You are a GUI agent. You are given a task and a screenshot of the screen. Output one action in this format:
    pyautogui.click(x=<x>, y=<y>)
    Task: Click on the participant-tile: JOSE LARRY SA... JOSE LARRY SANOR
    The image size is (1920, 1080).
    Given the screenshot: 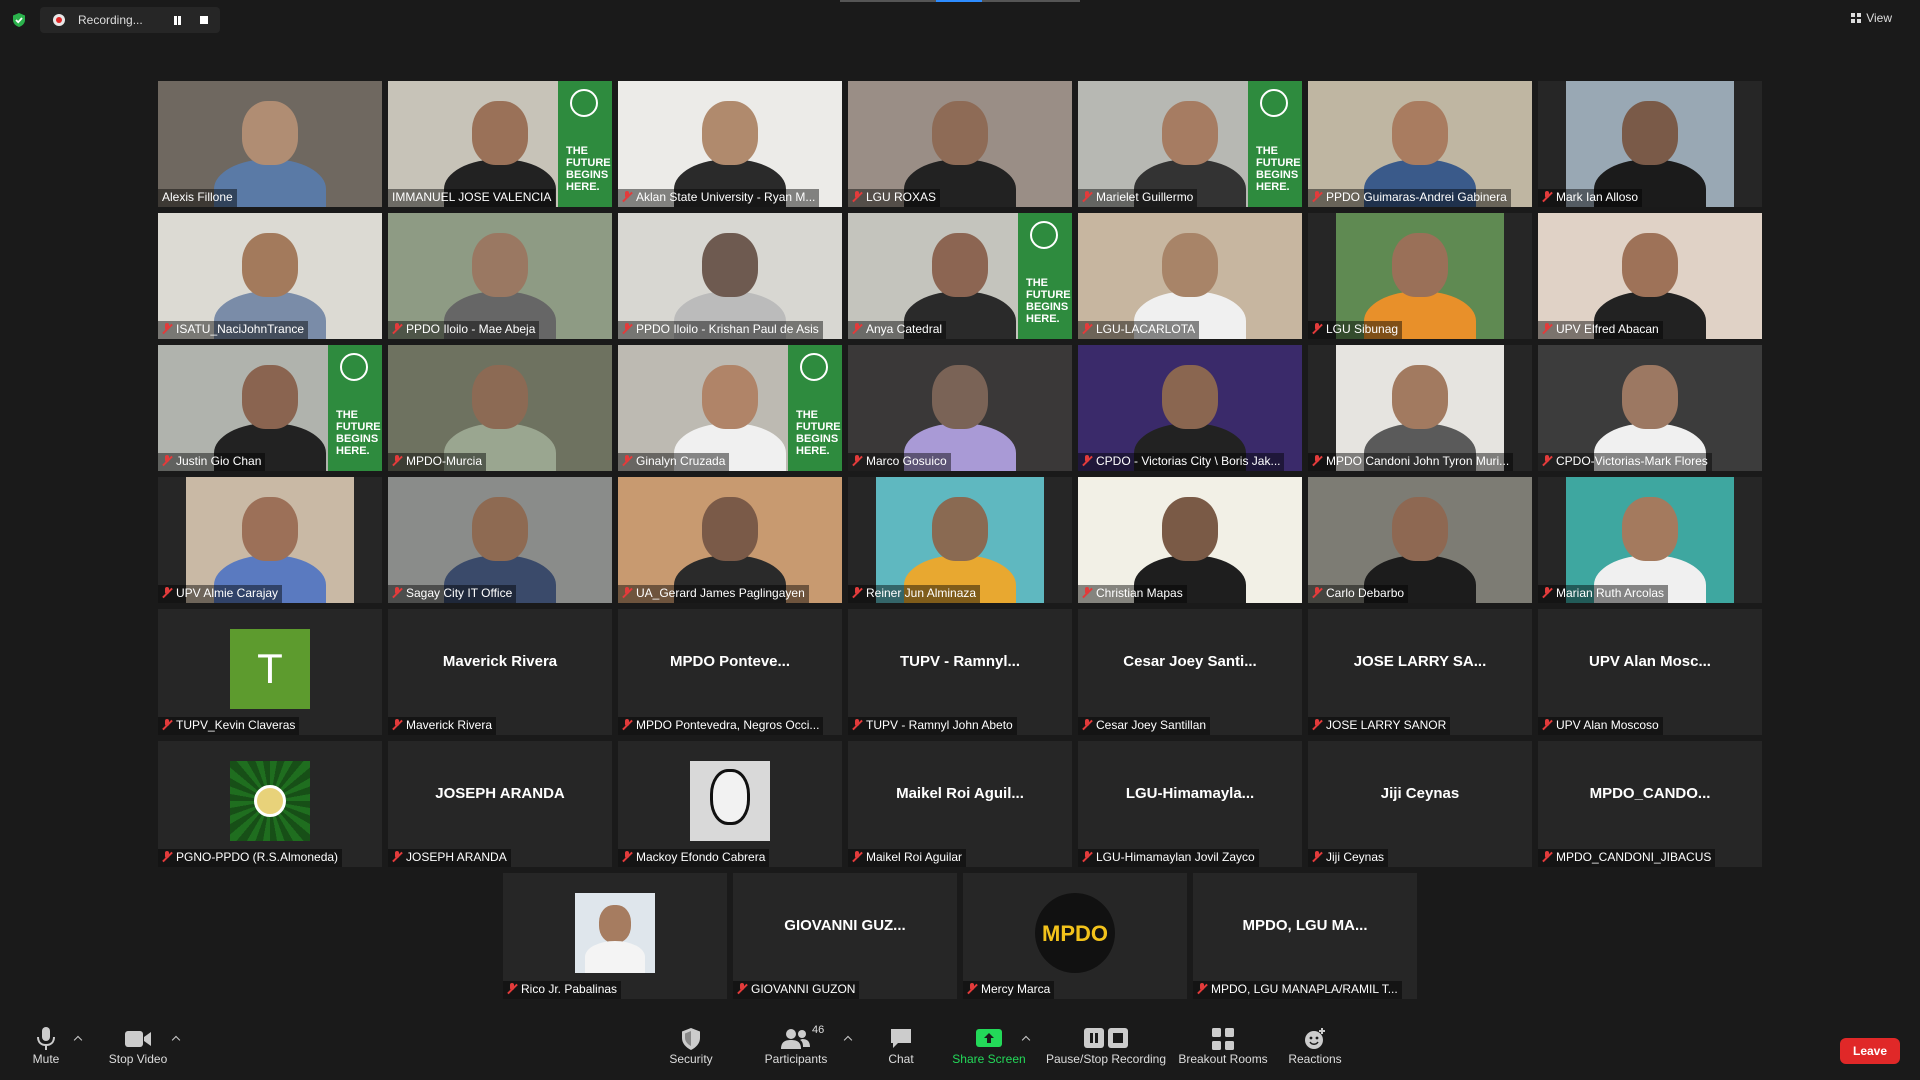 What is the action you would take?
    pyautogui.click(x=1420, y=672)
    